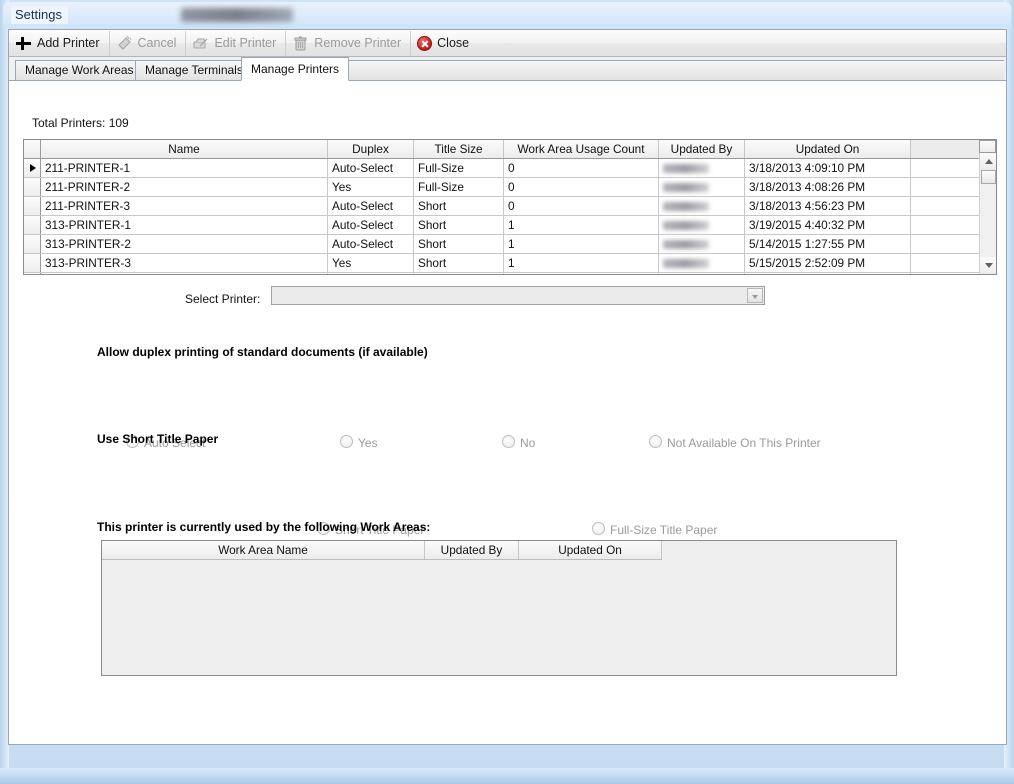 This screenshot has height=784, width=1014. What do you see at coordinates (184, 187) in the screenshot?
I see `cell-name: 211-PRINTER-2` at bounding box center [184, 187].